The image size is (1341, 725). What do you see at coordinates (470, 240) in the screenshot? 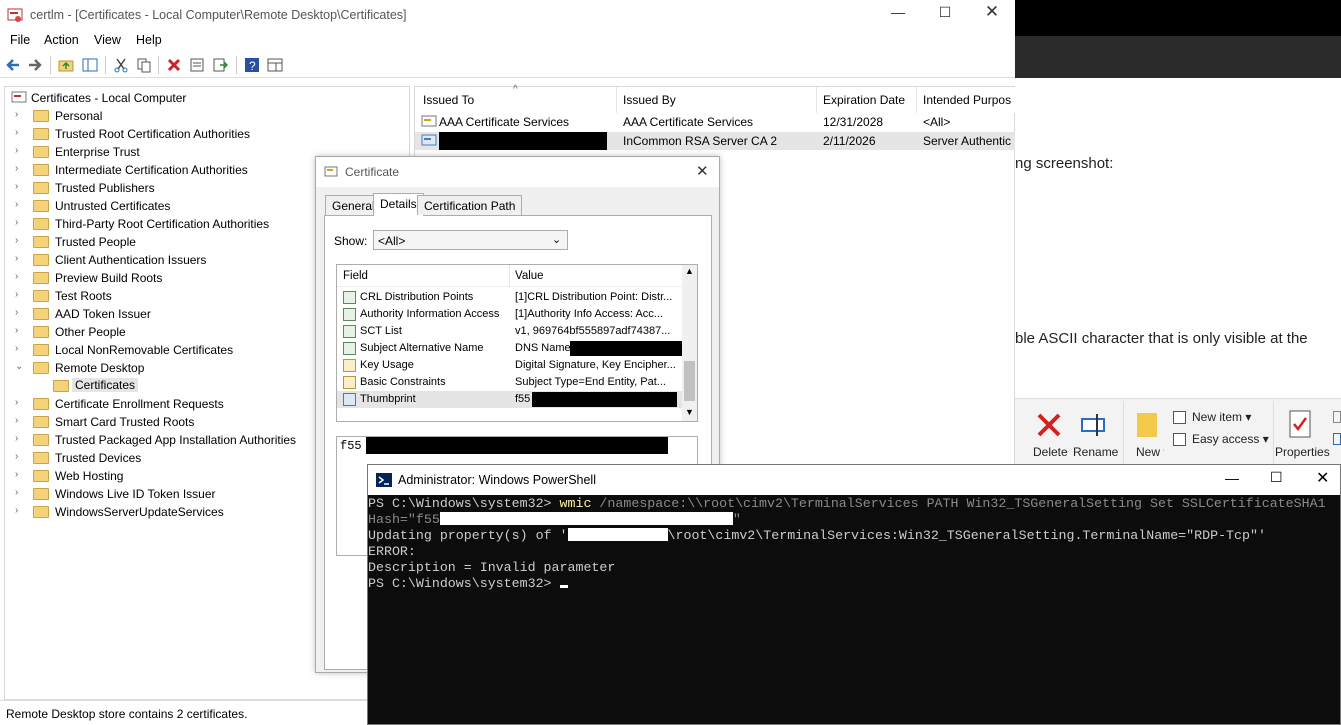
I see `show-dropdown: <All> ⌄` at bounding box center [470, 240].